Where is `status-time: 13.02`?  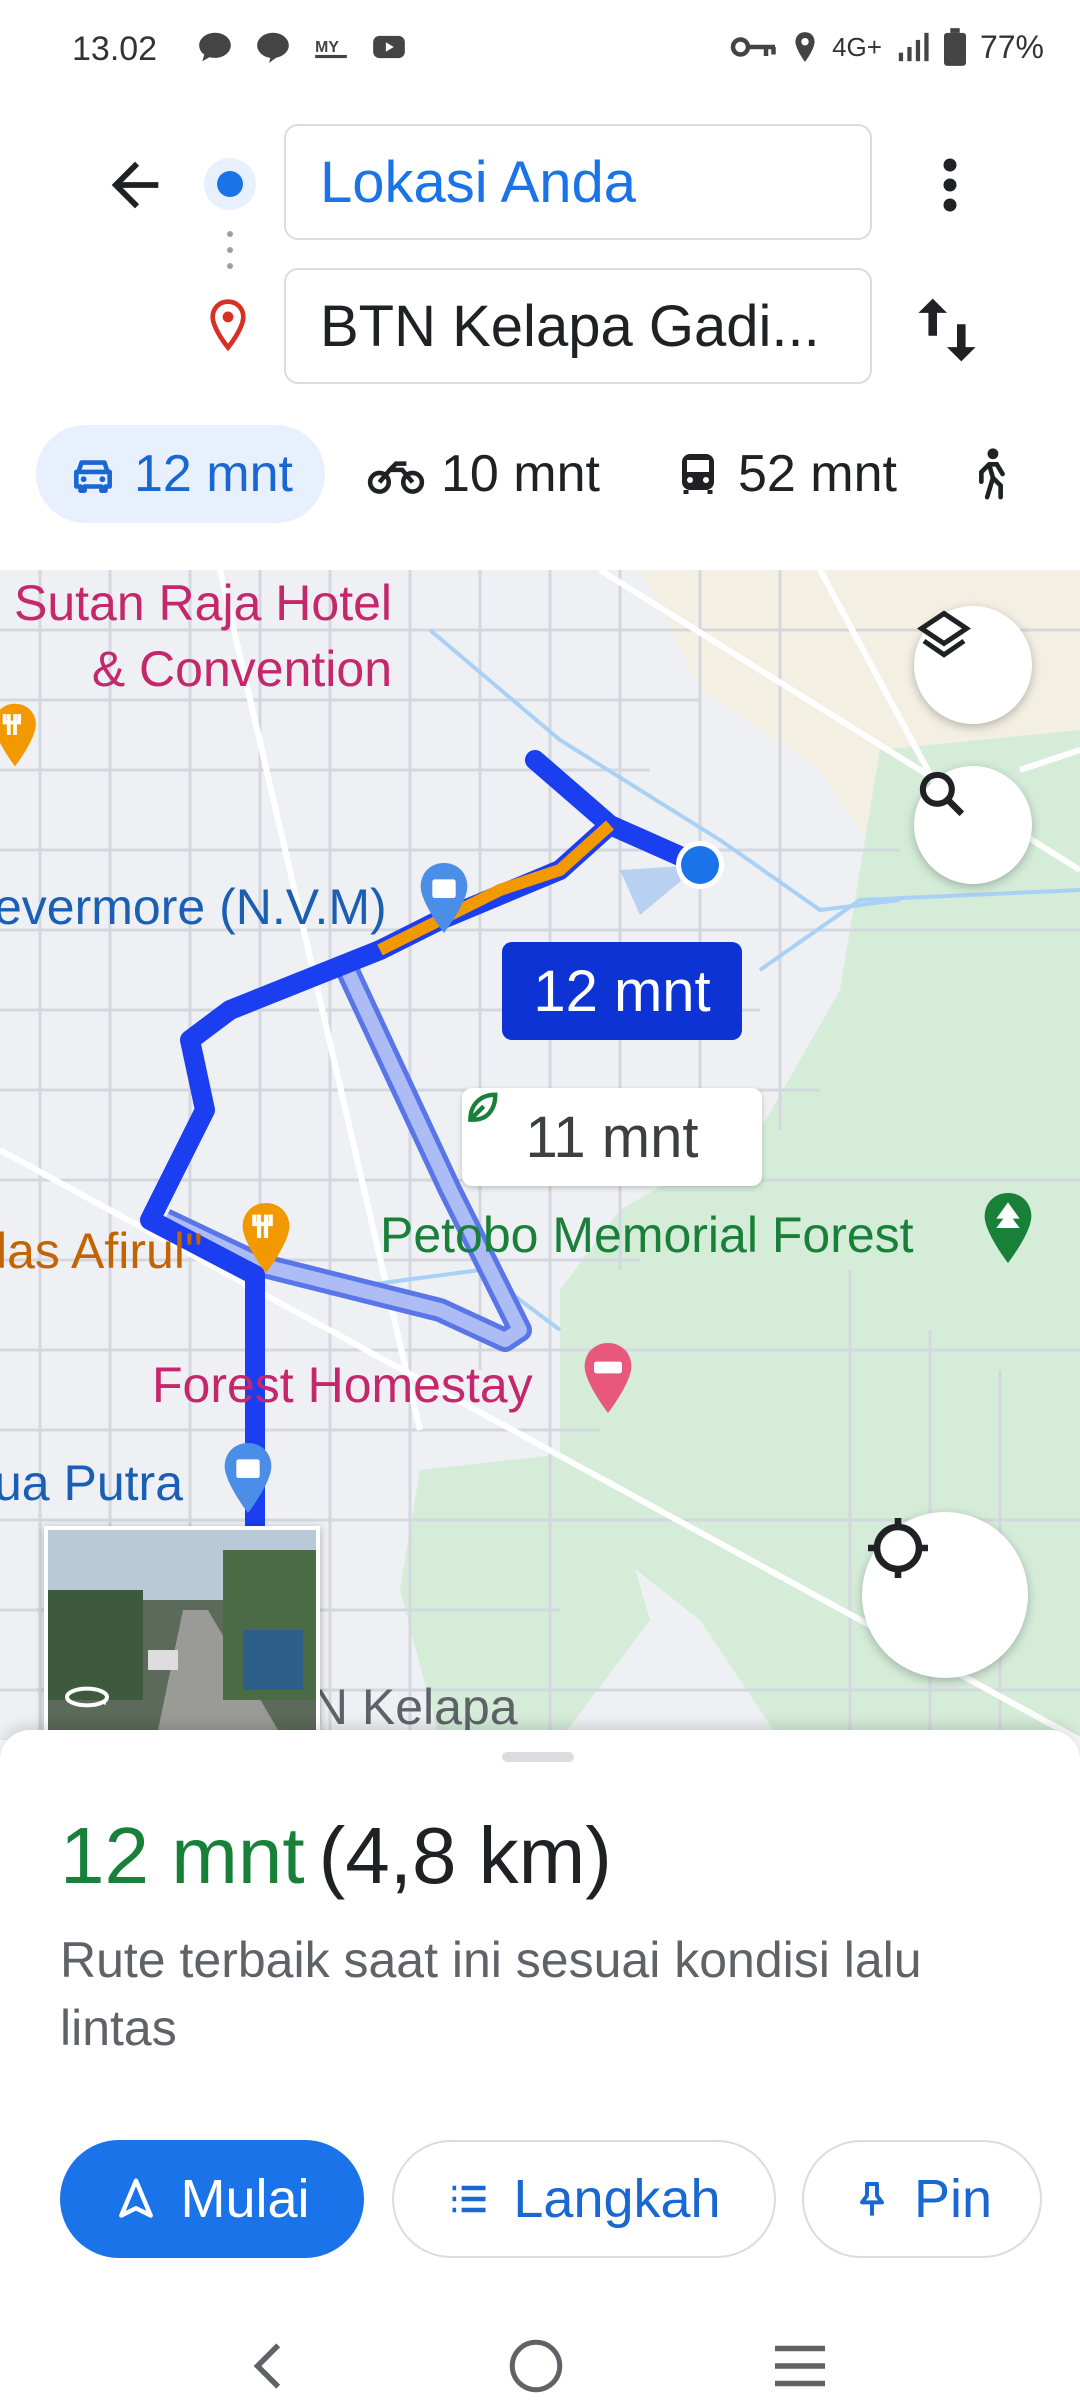
status-time: 13.02 is located at coordinates (115, 49).